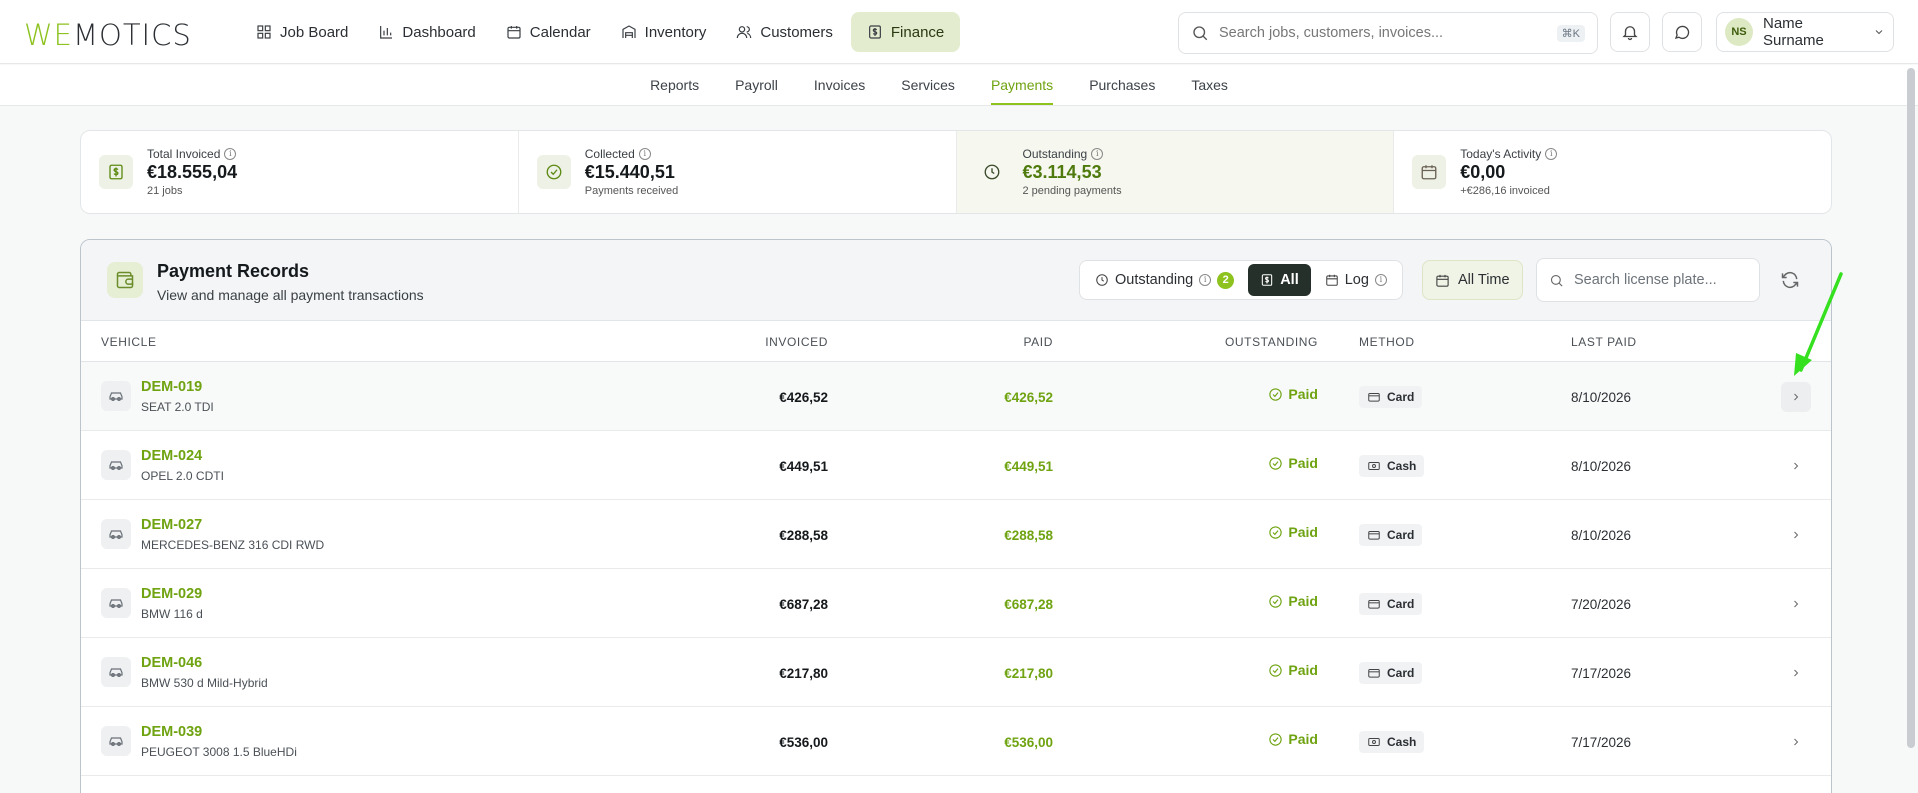 The height and width of the screenshot is (793, 1918). What do you see at coordinates (1072, 191) in the screenshot?
I see `stat-sub: 2 pending payments` at bounding box center [1072, 191].